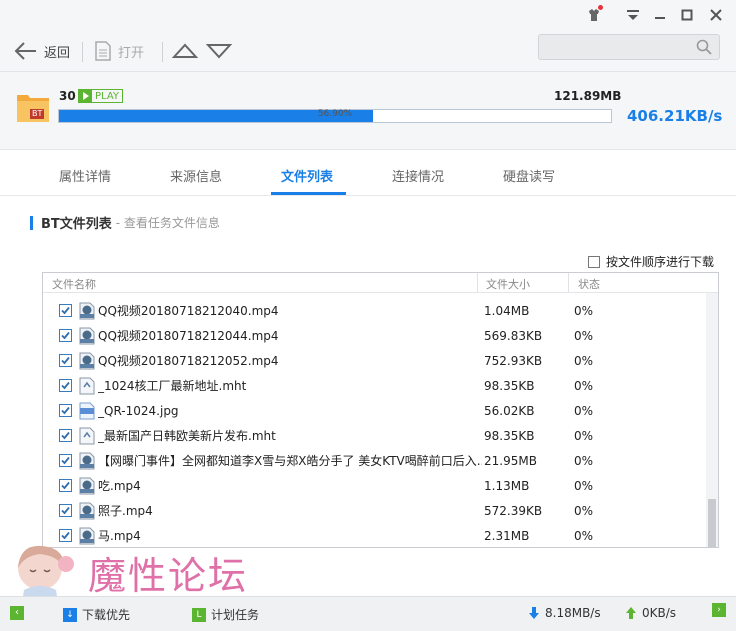 The height and width of the screenshot is (631, 736). I want to click on table-row: _QR-1024.jpg 56.02KB 0%, so click(375, 410).